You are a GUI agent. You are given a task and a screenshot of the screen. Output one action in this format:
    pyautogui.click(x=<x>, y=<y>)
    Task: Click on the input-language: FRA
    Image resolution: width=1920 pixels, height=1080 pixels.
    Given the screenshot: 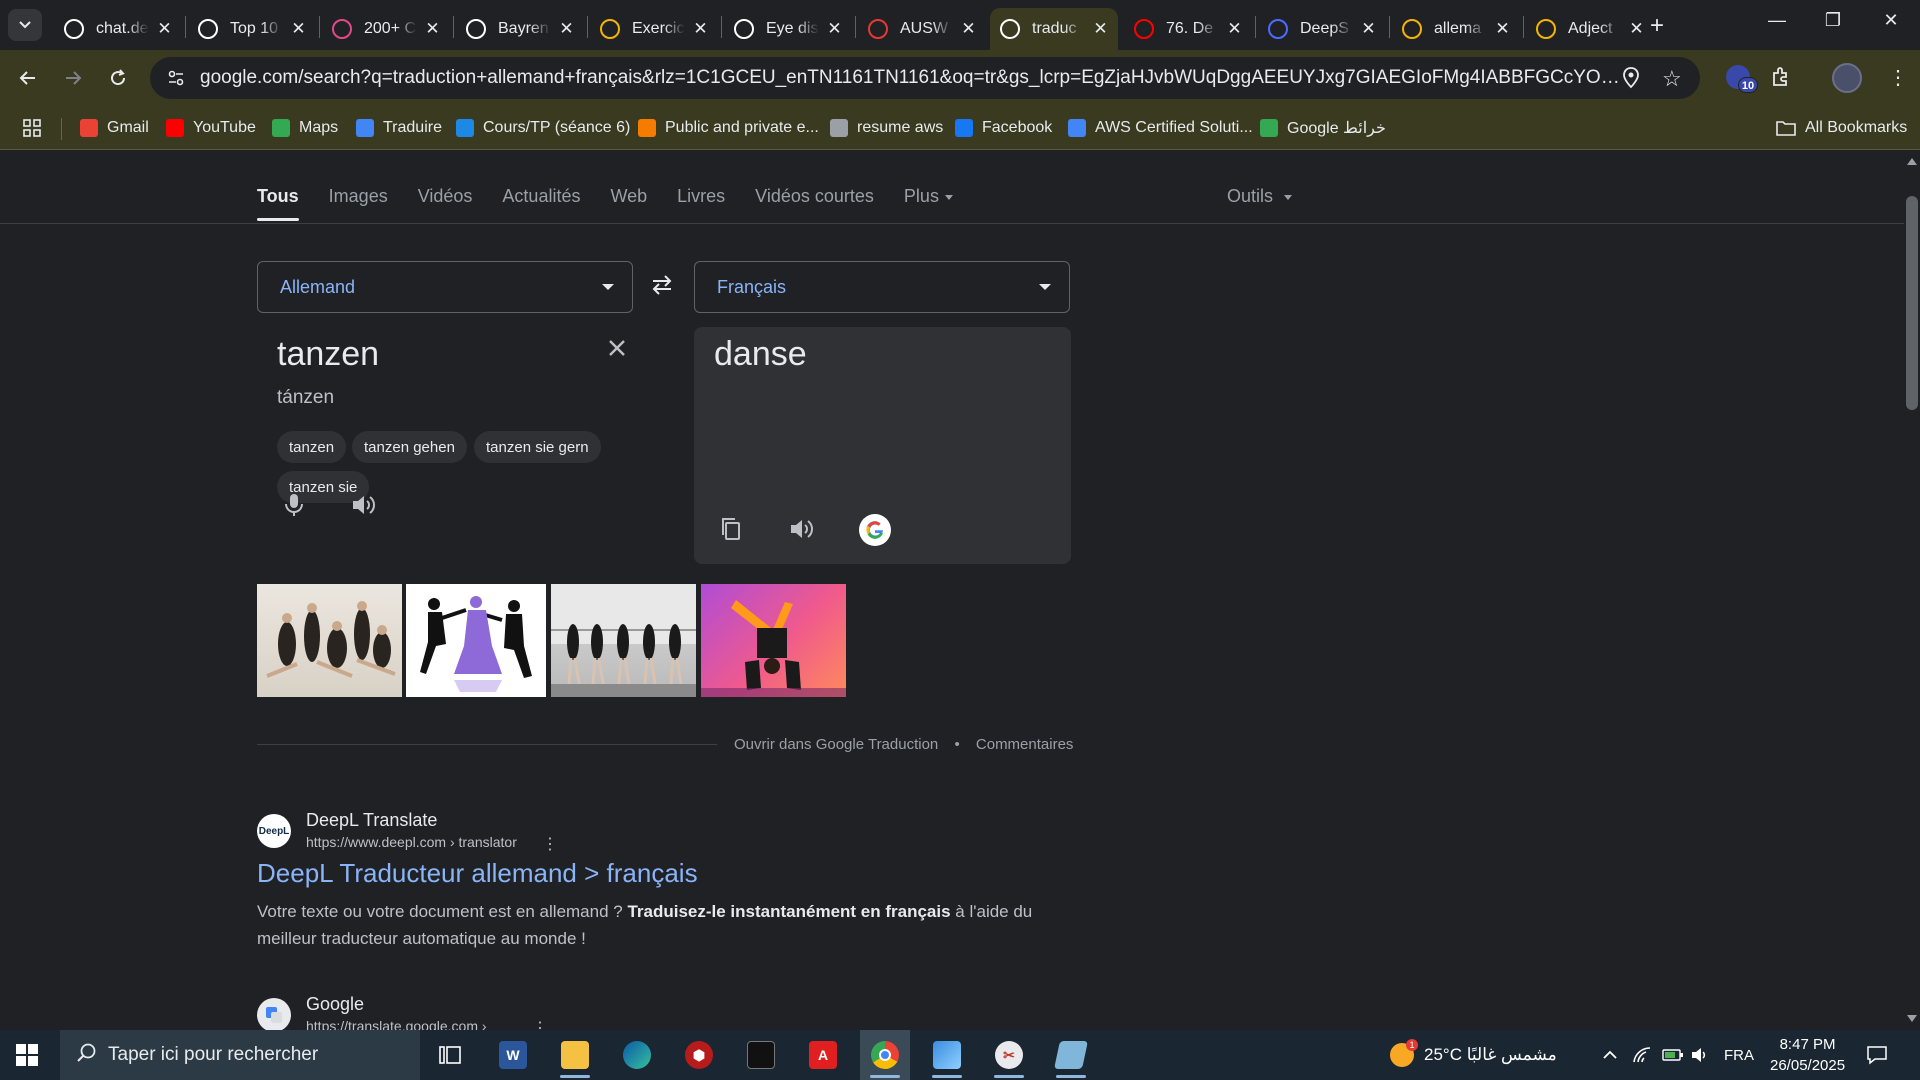 What is the action you would take?
    pyautogui.click(x=1739, y=1055)
    